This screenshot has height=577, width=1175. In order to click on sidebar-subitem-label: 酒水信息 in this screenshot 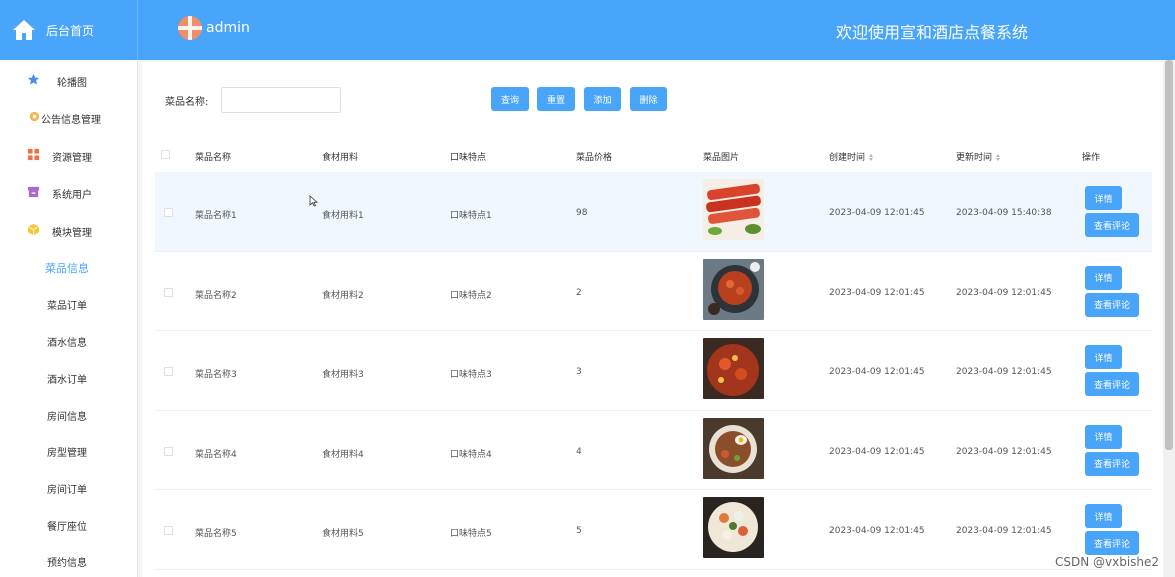, I will do `click(67, 343)`.